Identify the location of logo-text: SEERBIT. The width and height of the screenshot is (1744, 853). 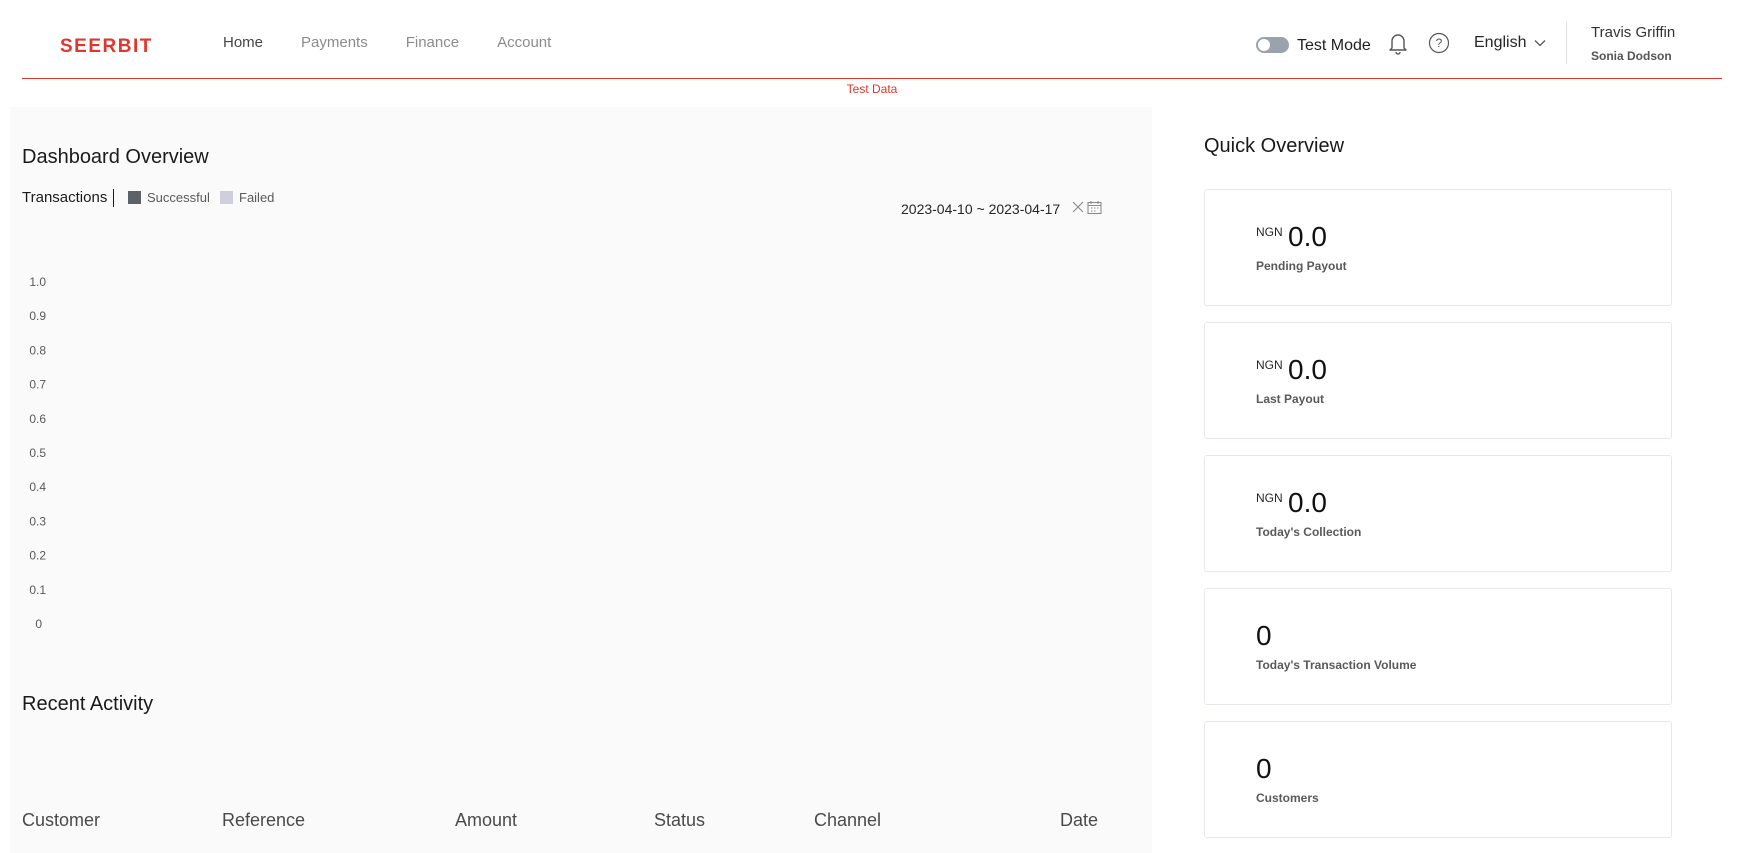
(106, 46).